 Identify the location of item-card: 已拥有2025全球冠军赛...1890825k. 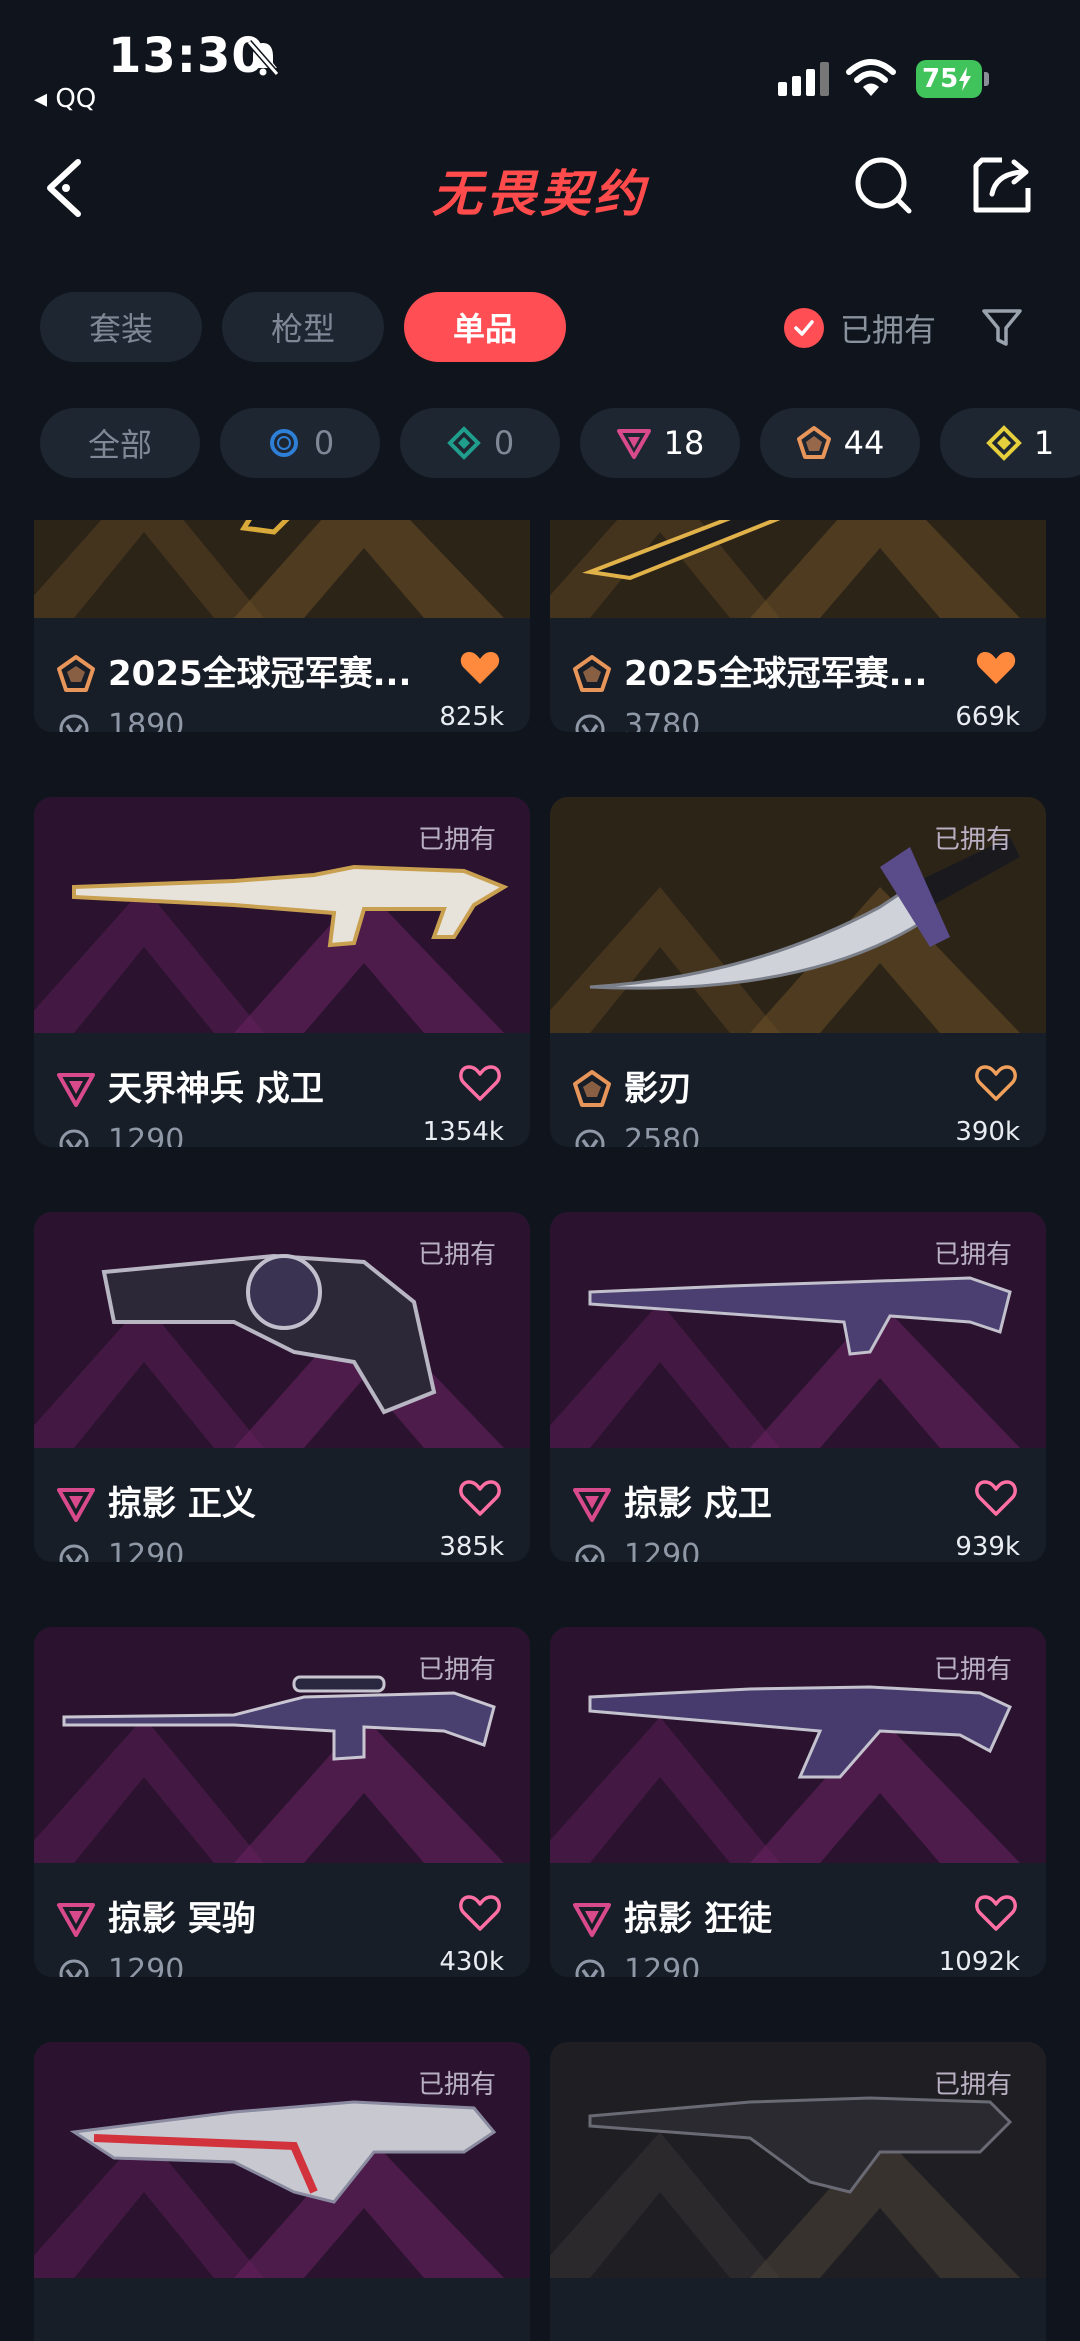
(282, 626).